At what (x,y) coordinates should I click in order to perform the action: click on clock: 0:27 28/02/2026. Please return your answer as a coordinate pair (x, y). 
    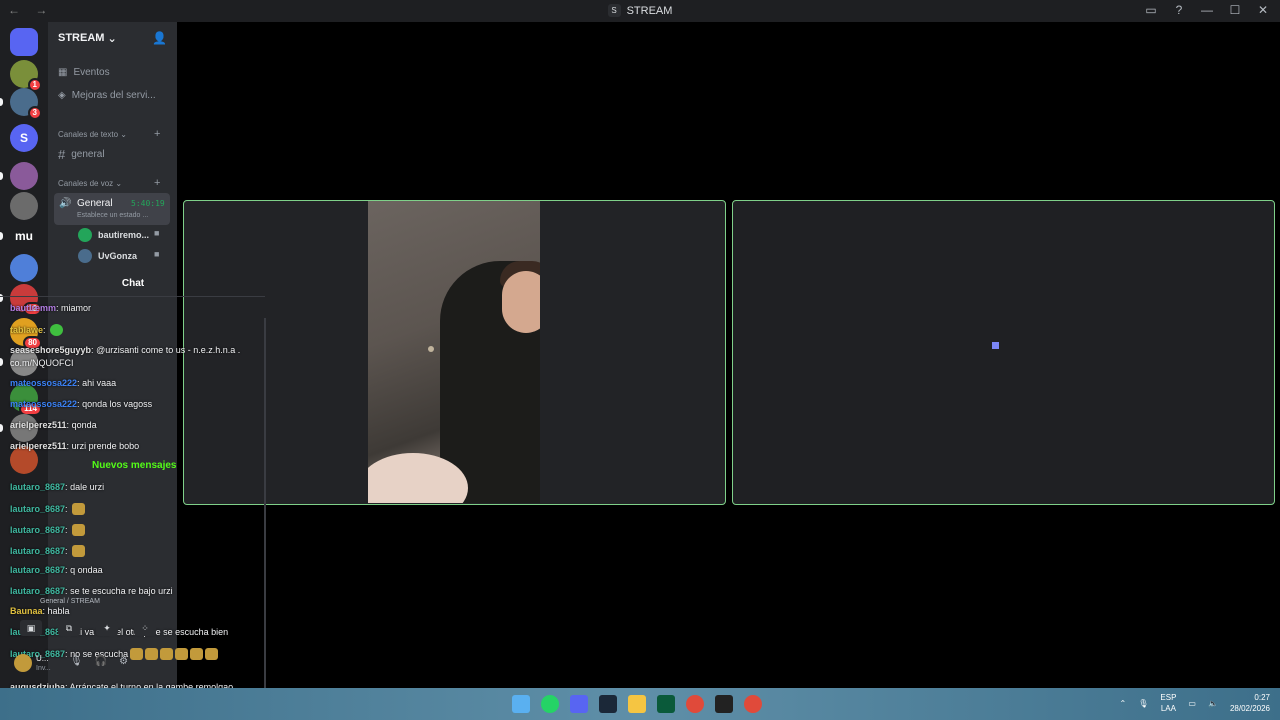
    Looking at the image, I should click on (1250, 703).